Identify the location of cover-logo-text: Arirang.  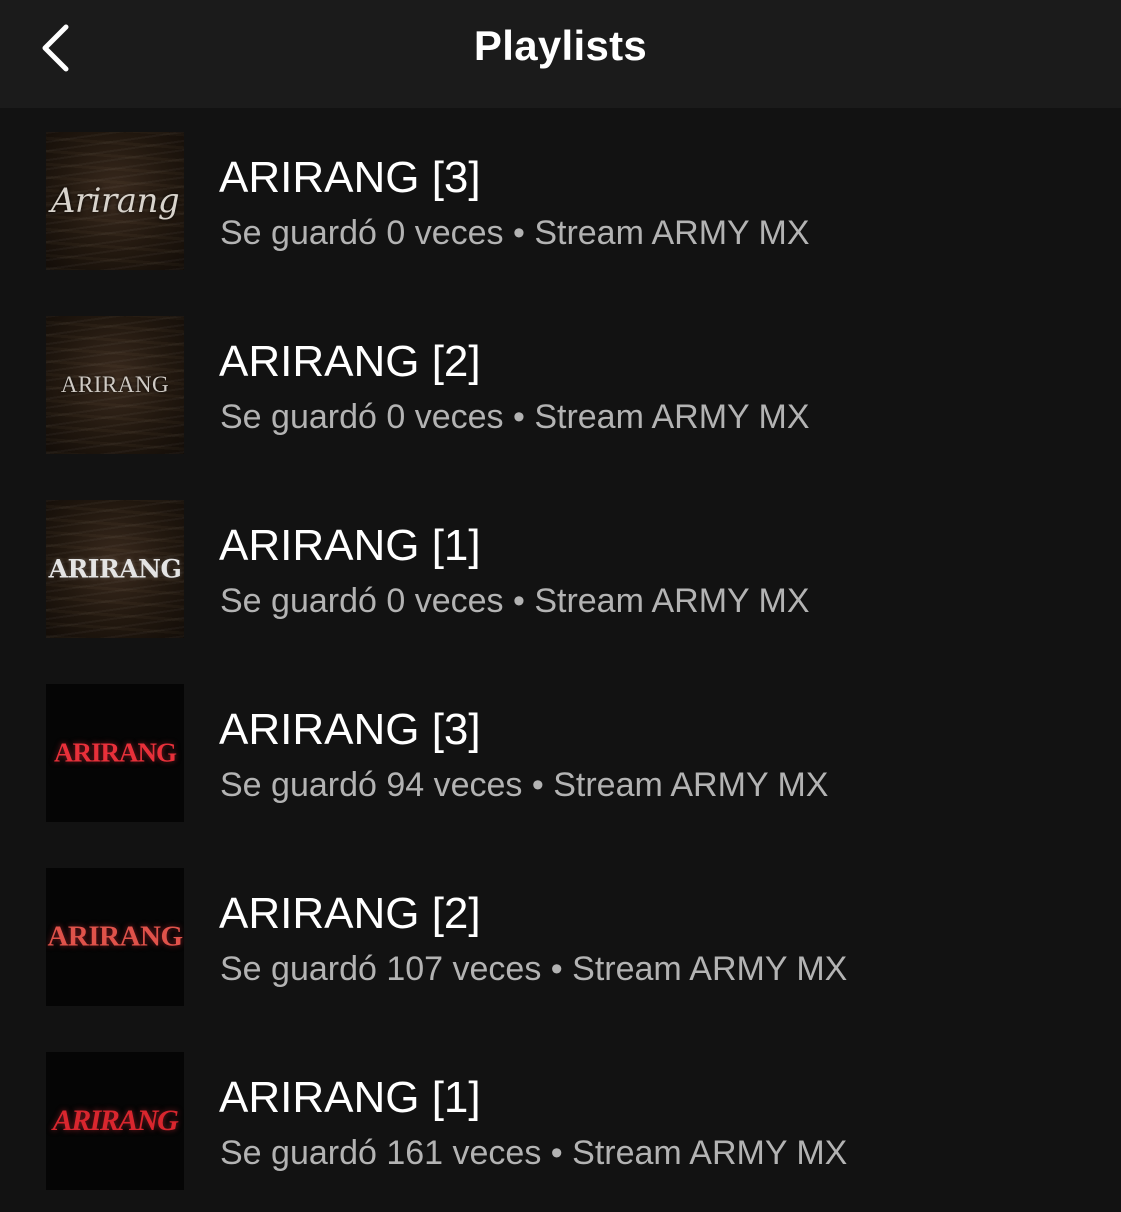
(115, 201).